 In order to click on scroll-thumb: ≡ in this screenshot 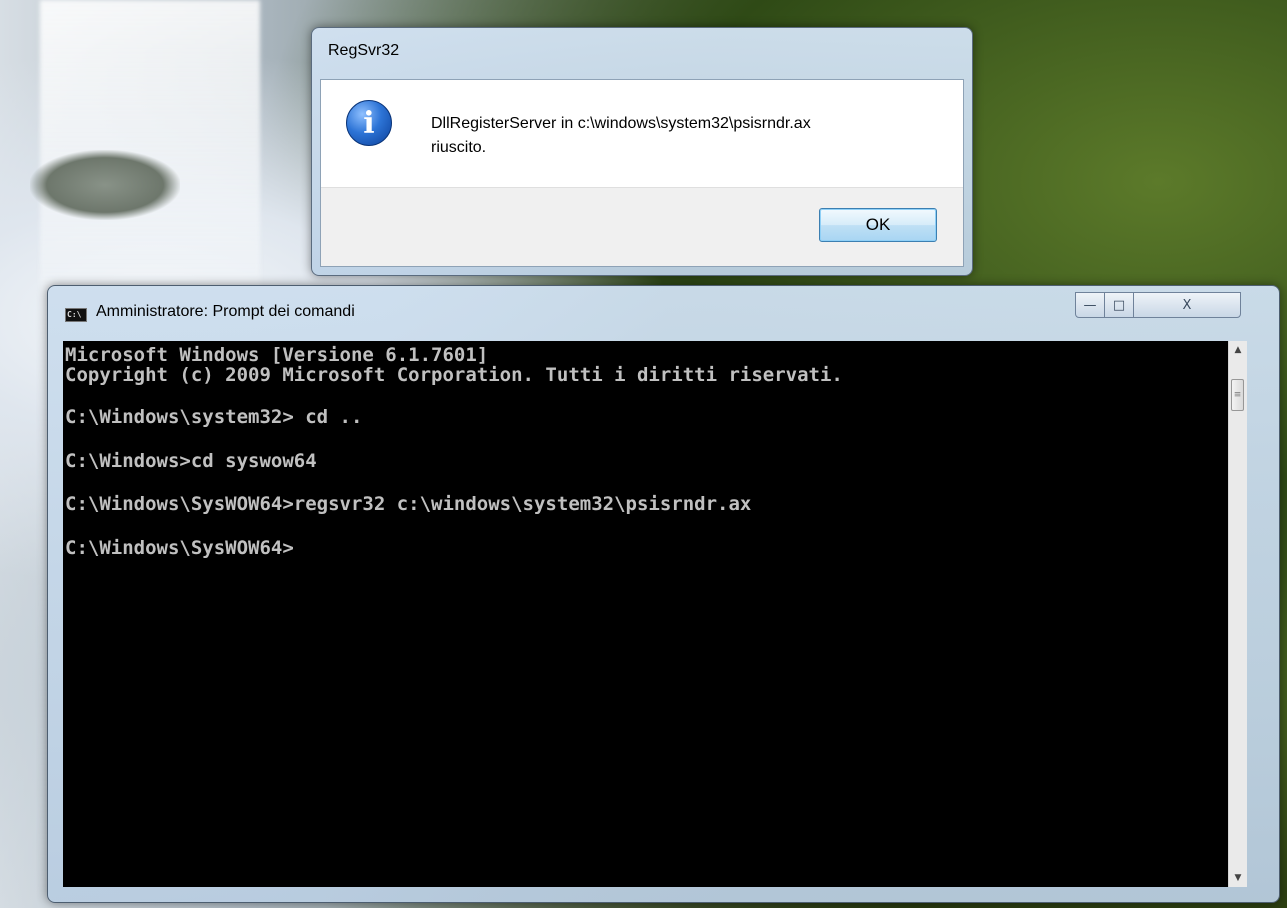, I will do `click(1237, 395)`.